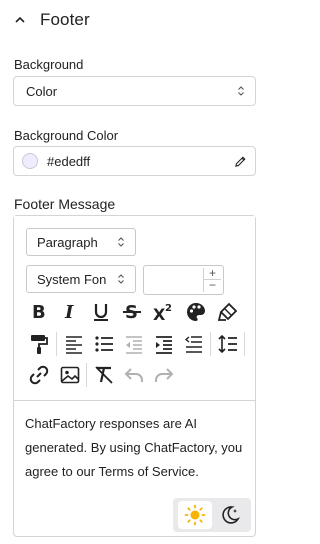 The height and width of the screenshot is (544, 320). What do you see at coordinates (212, 285) in the screenshot?
I see `decrement-button: −` at bounding box center [212, 285].